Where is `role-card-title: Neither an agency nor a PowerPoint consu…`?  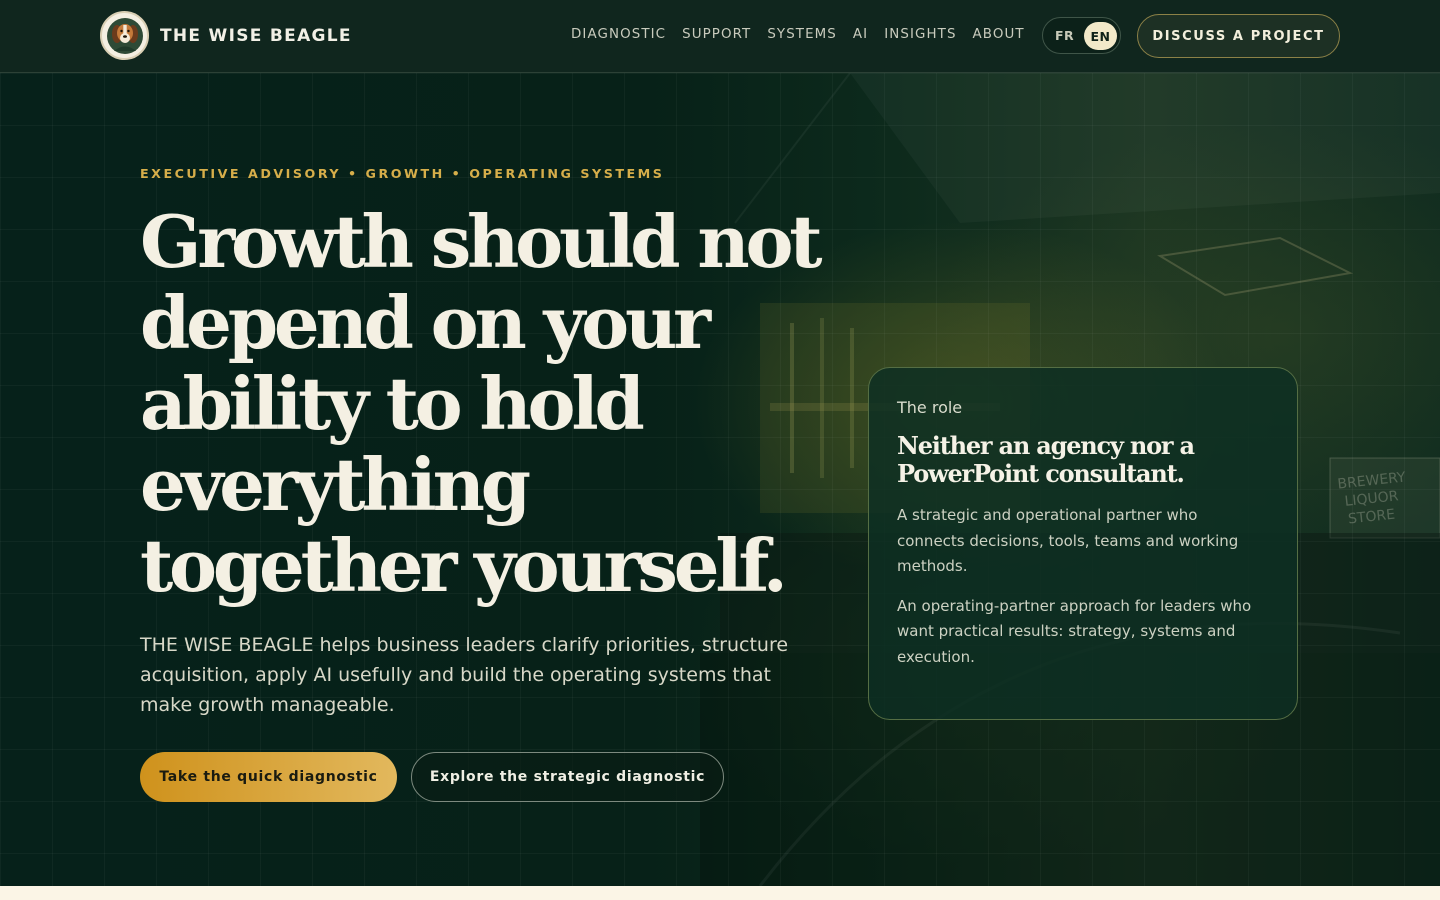
role-card-title: Neither an agency nor a PowerPoint consu… is located at coordinates (1046, 459).